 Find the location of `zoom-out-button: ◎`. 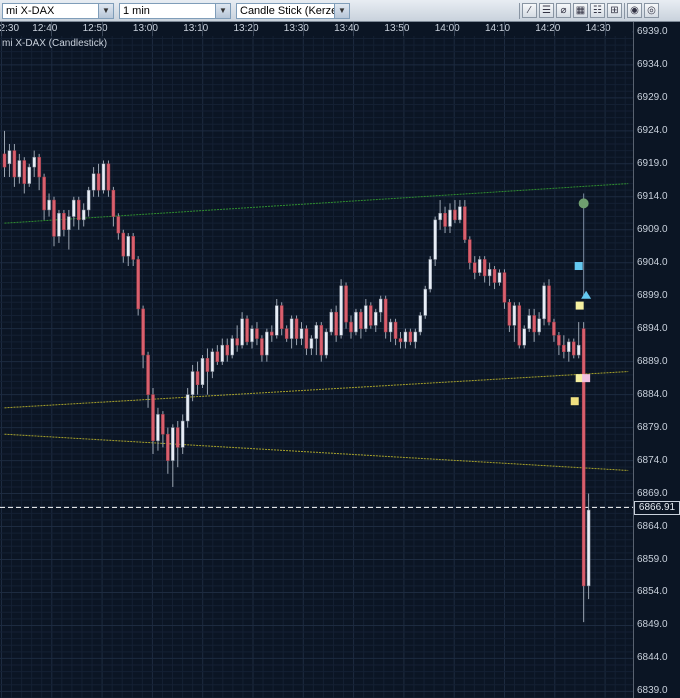

zoom-out-button: ◎ is located at coordinates (651, 10).